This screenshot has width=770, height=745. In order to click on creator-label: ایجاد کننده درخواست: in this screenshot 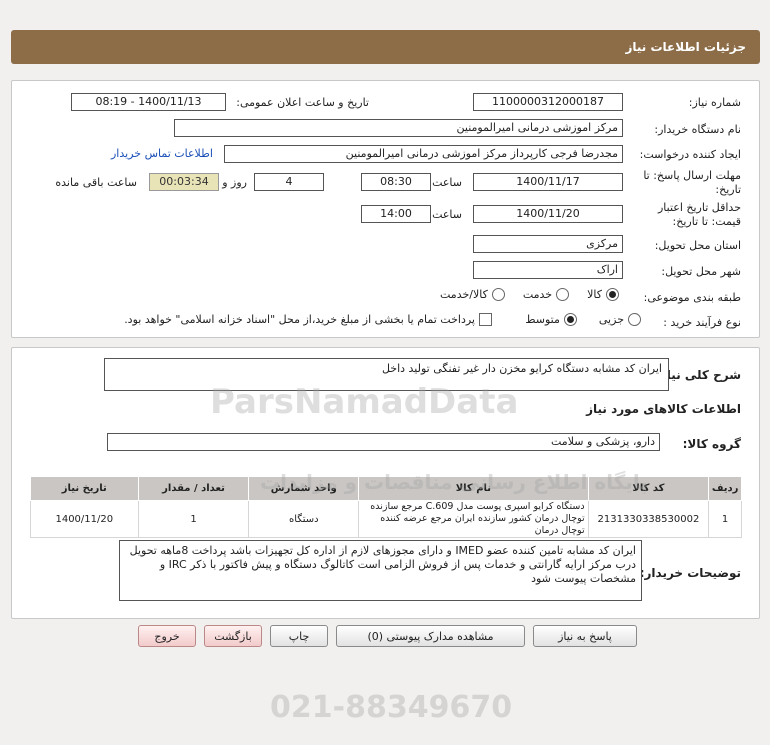, I will do `click(690, 154)`.